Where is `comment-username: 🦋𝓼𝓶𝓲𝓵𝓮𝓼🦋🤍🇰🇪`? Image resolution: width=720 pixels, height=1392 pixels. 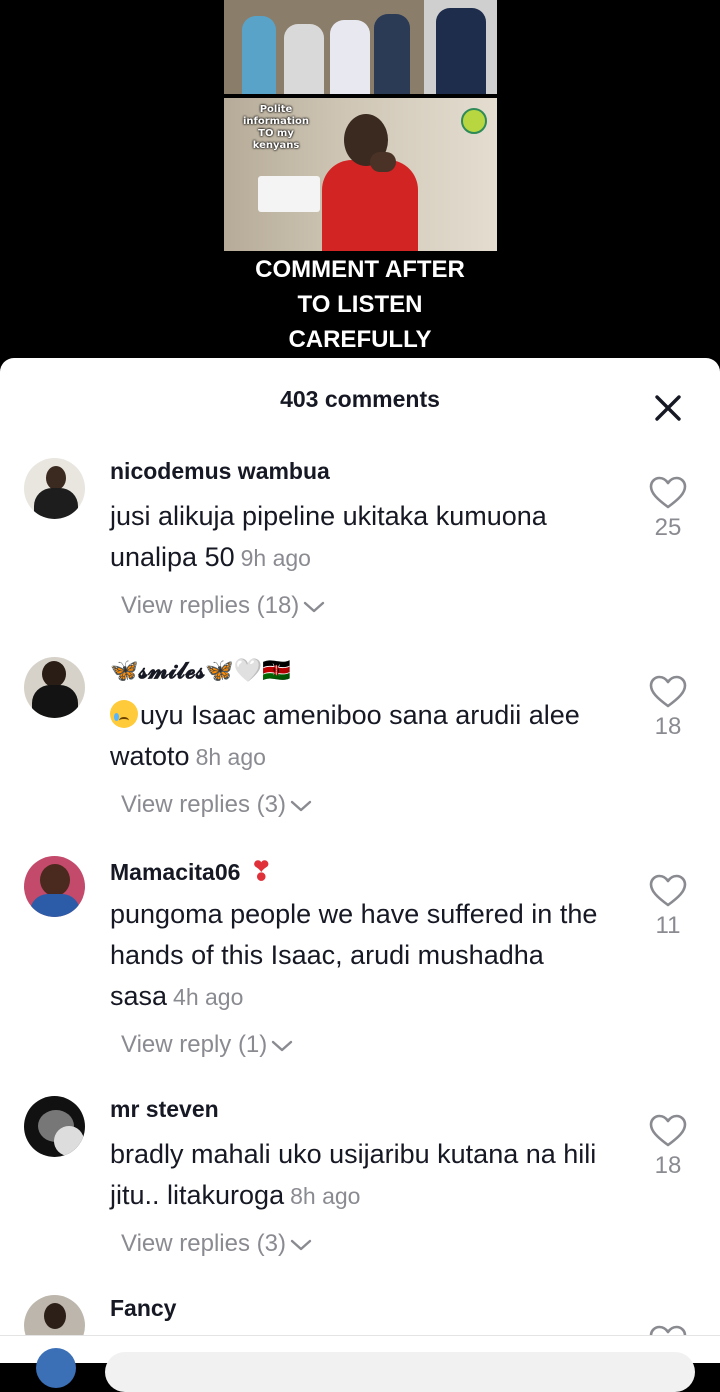 comment-username: 🦋𝓼𝓶𝓲𝓵𝓮𝓼🦋🤍🇰🇪 is located at coordinates (200, 670).